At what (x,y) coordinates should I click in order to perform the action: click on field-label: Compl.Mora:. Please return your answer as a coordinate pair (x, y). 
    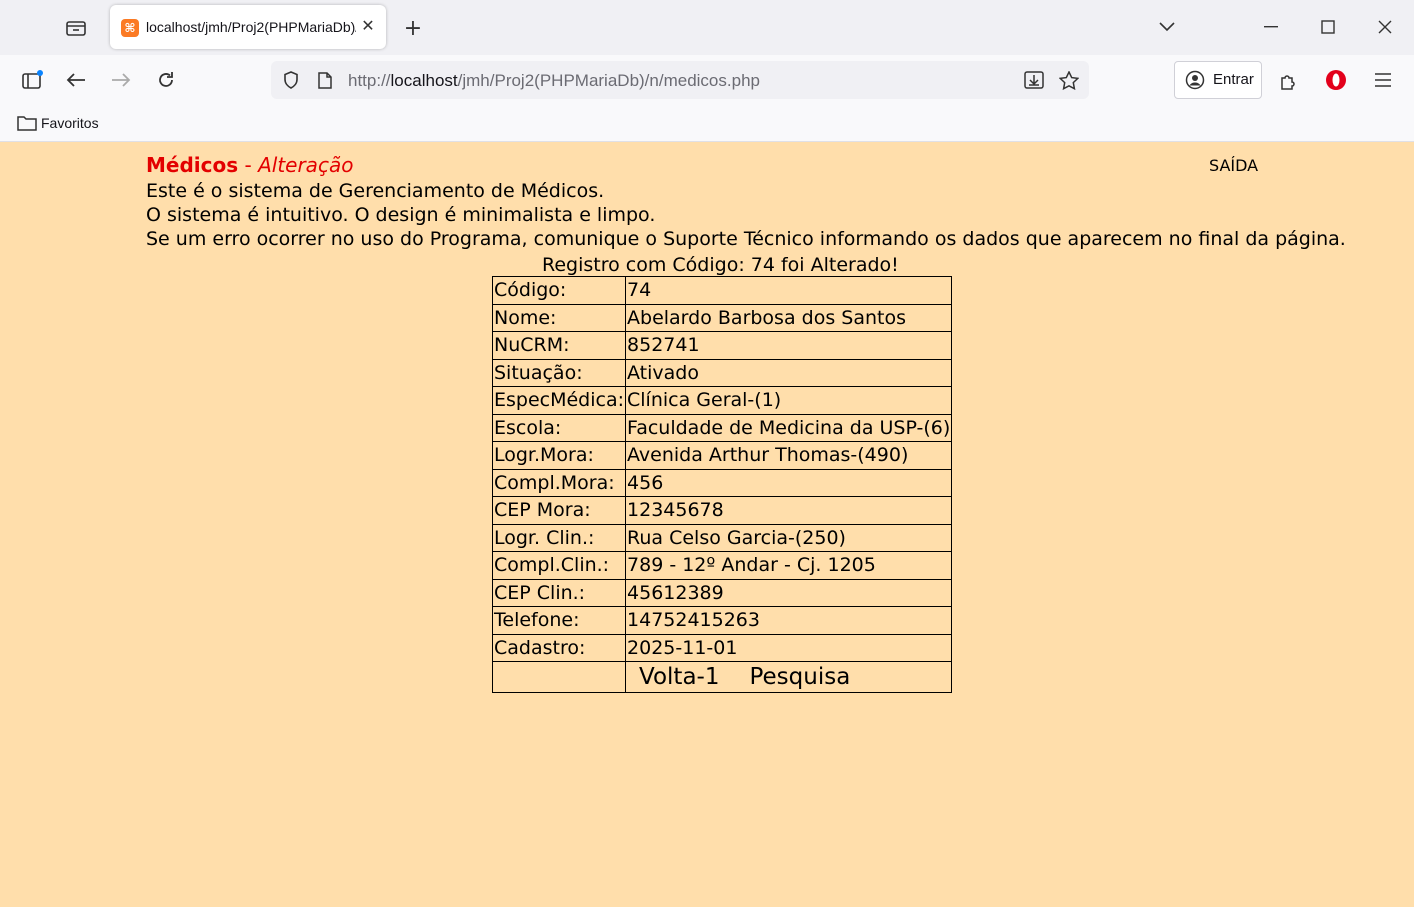
    Looking at the image, I should click on (559, 482).